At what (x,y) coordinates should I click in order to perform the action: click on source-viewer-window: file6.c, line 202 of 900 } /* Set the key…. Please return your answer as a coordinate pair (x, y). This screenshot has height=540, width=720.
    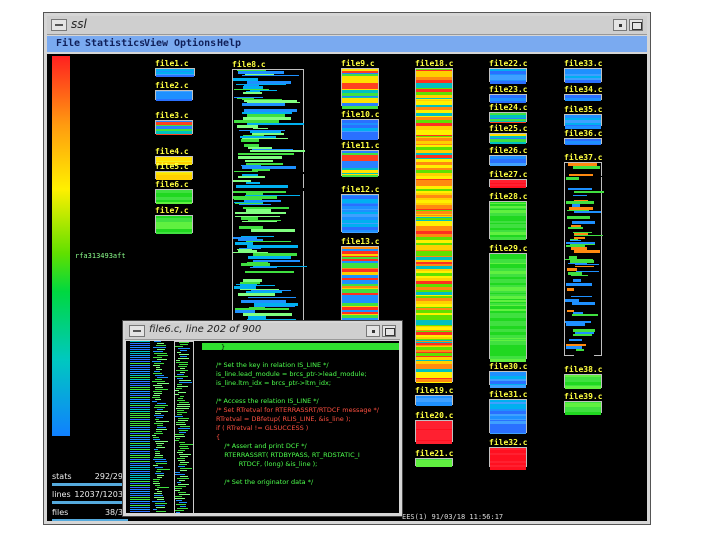
    Looking at the image, I should click on (262, 418).